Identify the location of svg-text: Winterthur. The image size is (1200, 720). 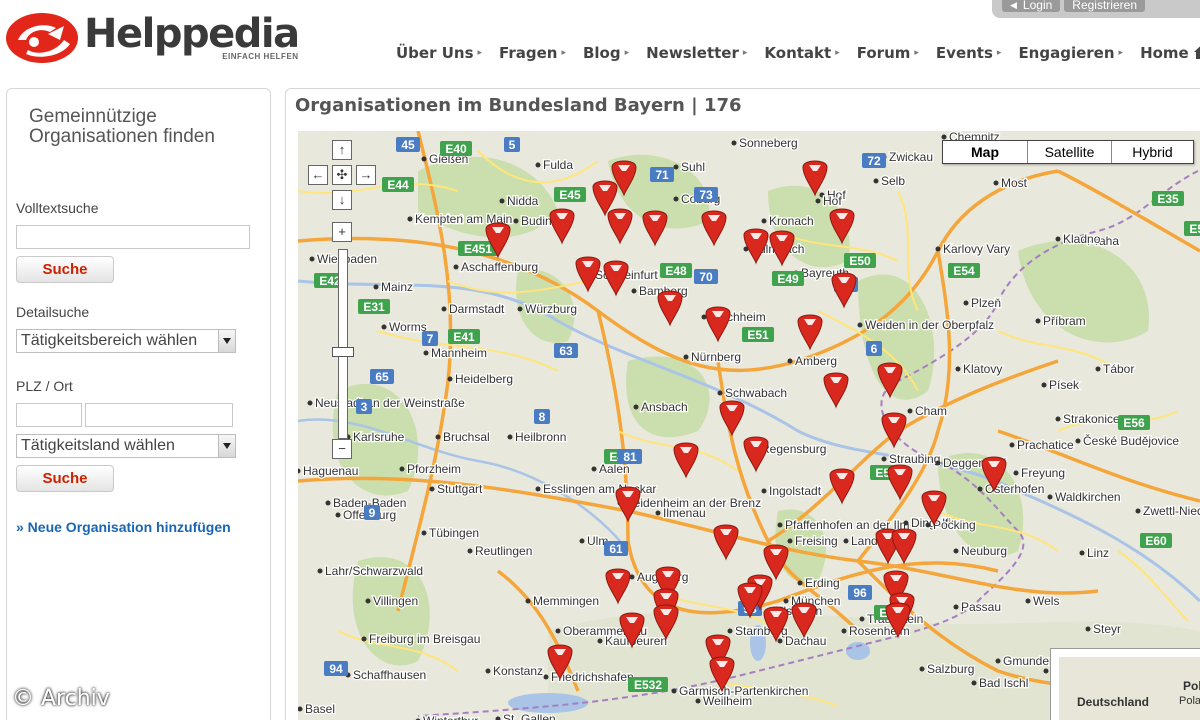
(450, 717).